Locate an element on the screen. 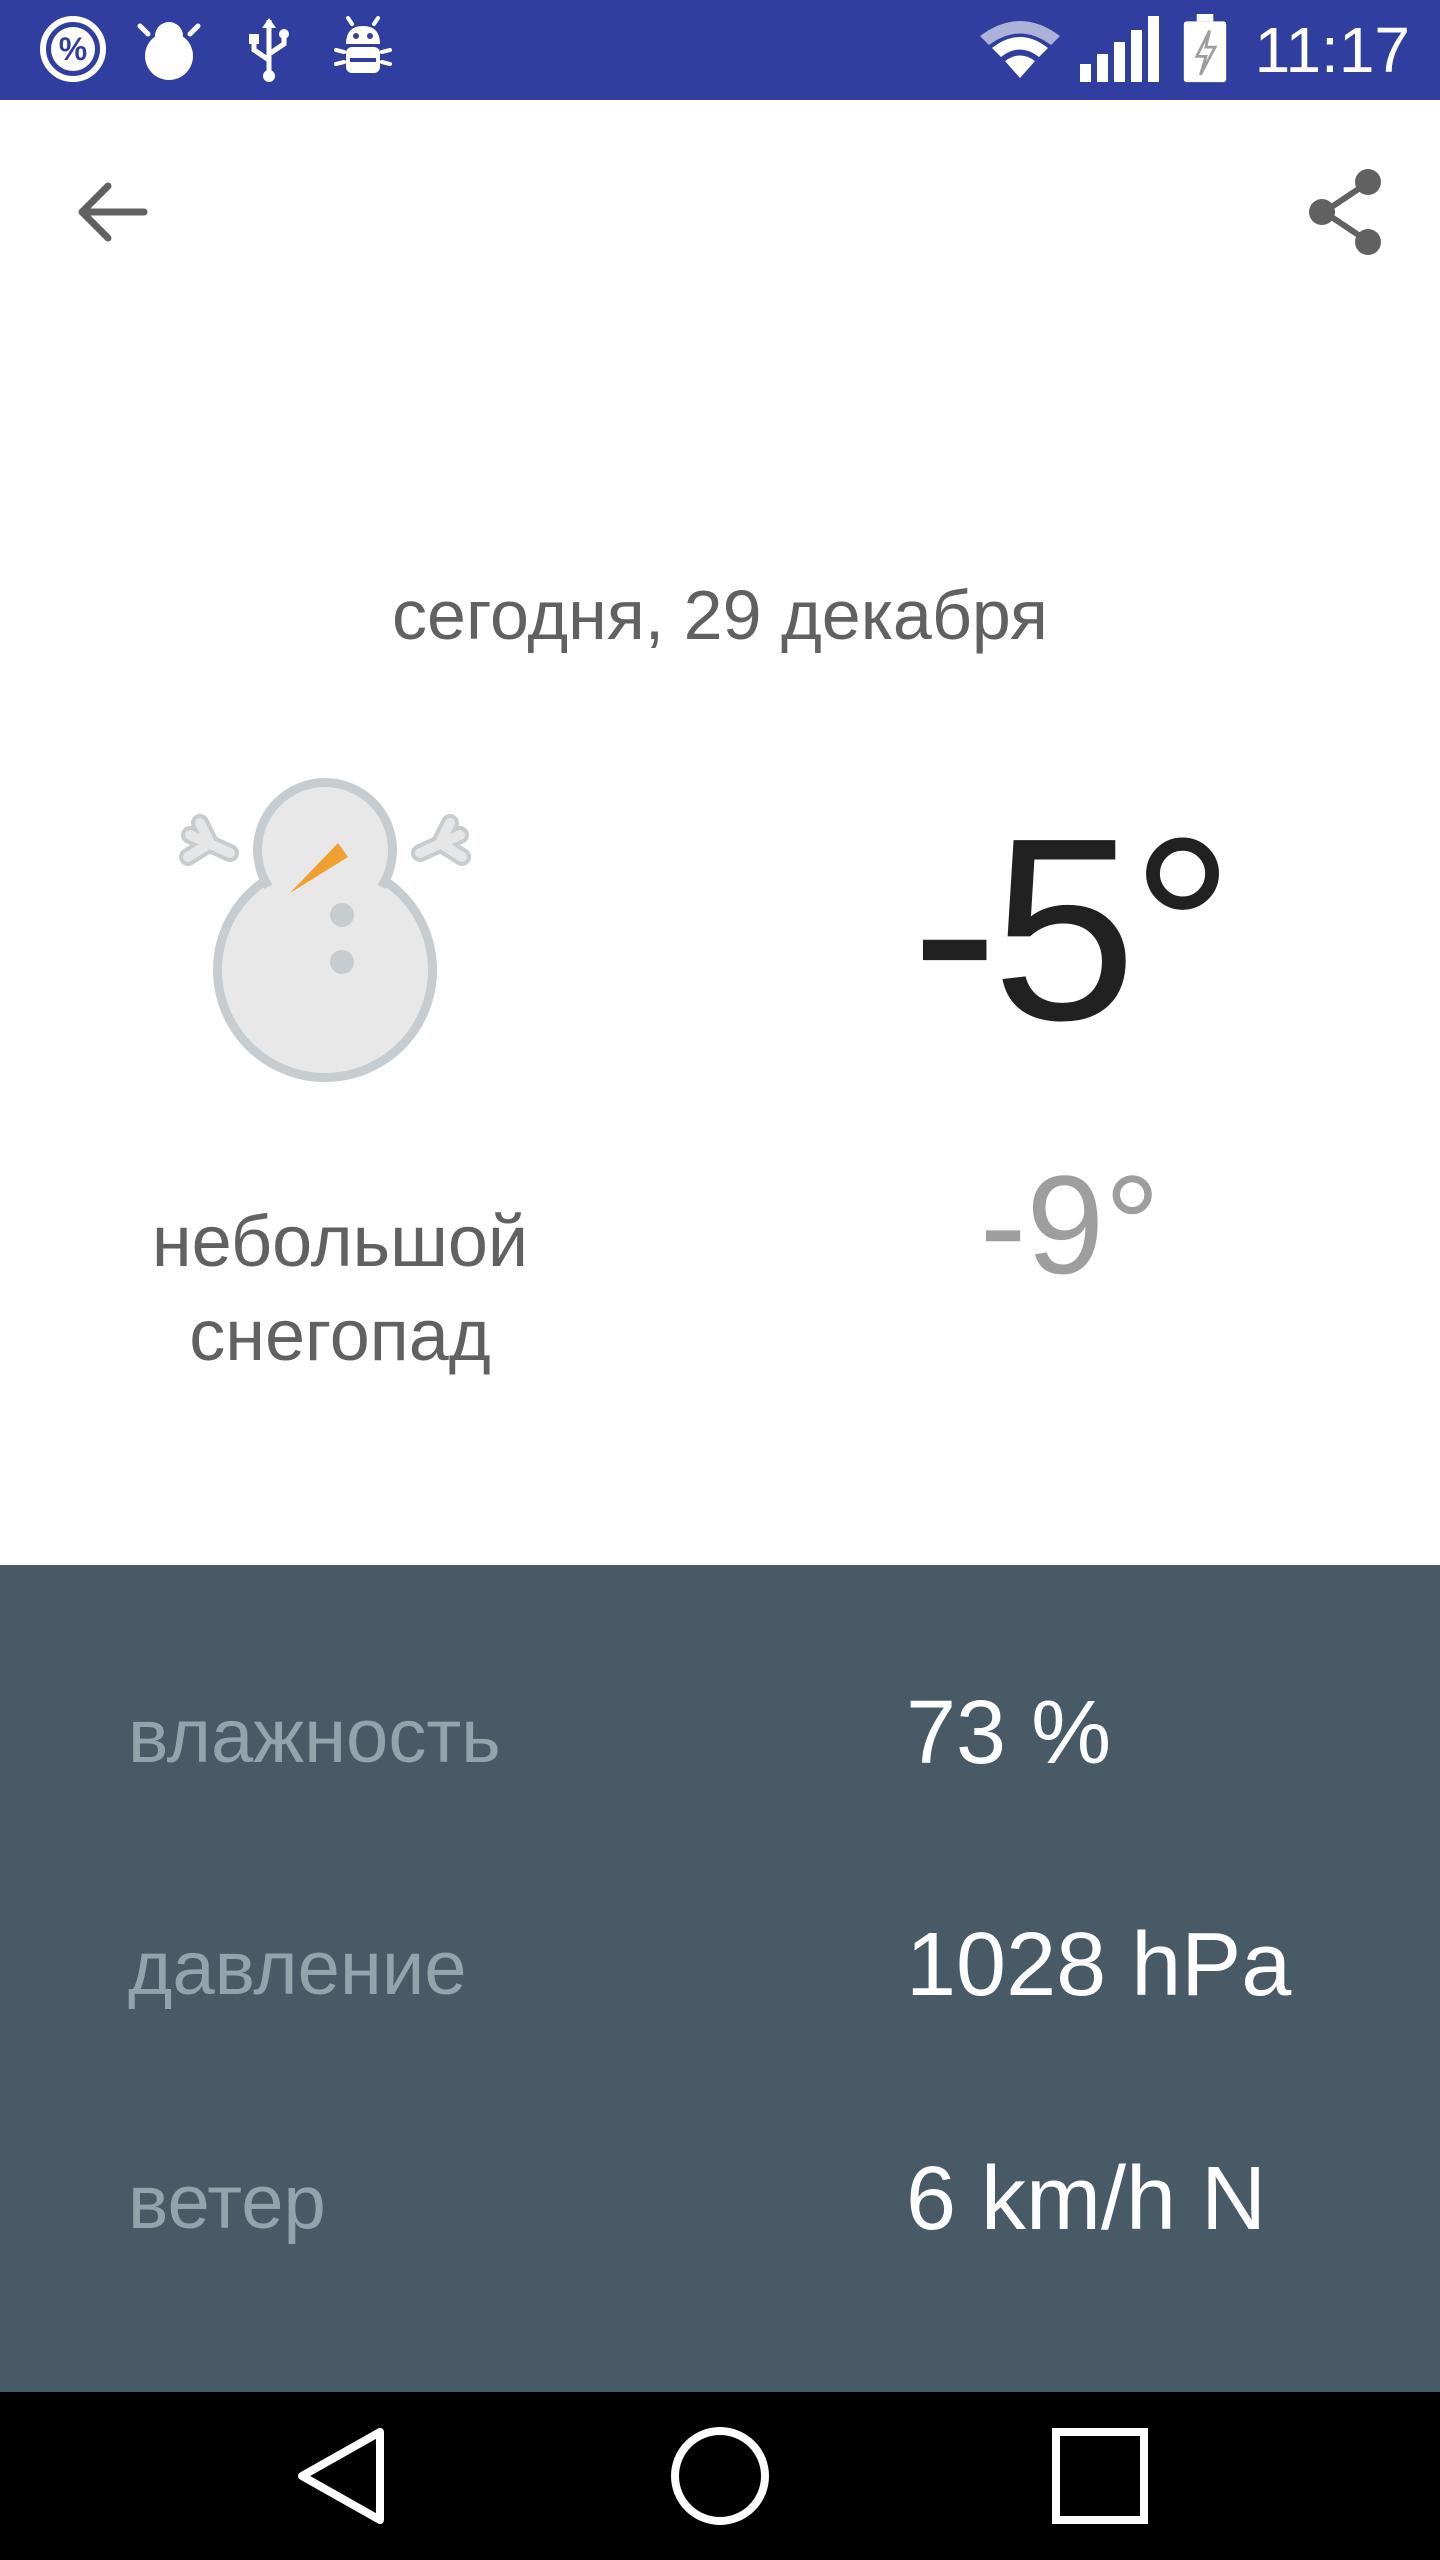  condition-line-2: снегопад is located at coordinates (340, 1336).